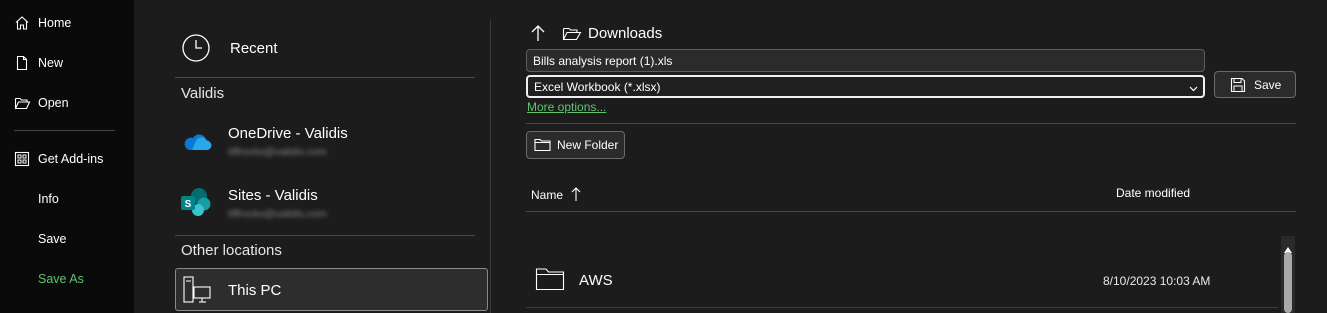 This screenshot has height=313, width=1327. Describe the element at coordinates (1153, 193) in the screenshot. I see `column-header-date-modified: Date modified` at that location.